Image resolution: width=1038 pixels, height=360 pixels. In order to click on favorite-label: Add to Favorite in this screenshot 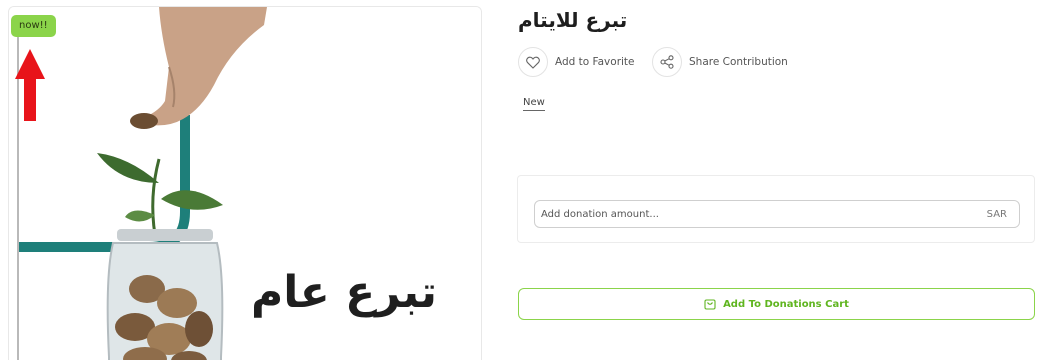, I will do `click(595, 62)`.